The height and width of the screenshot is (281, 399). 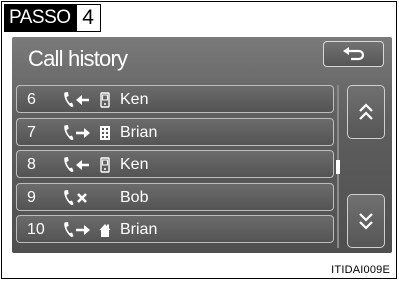 What do you see at coordinates (31, 132) in the screenshot?
I see `call-index: 7` at bounding box center [31, 132].